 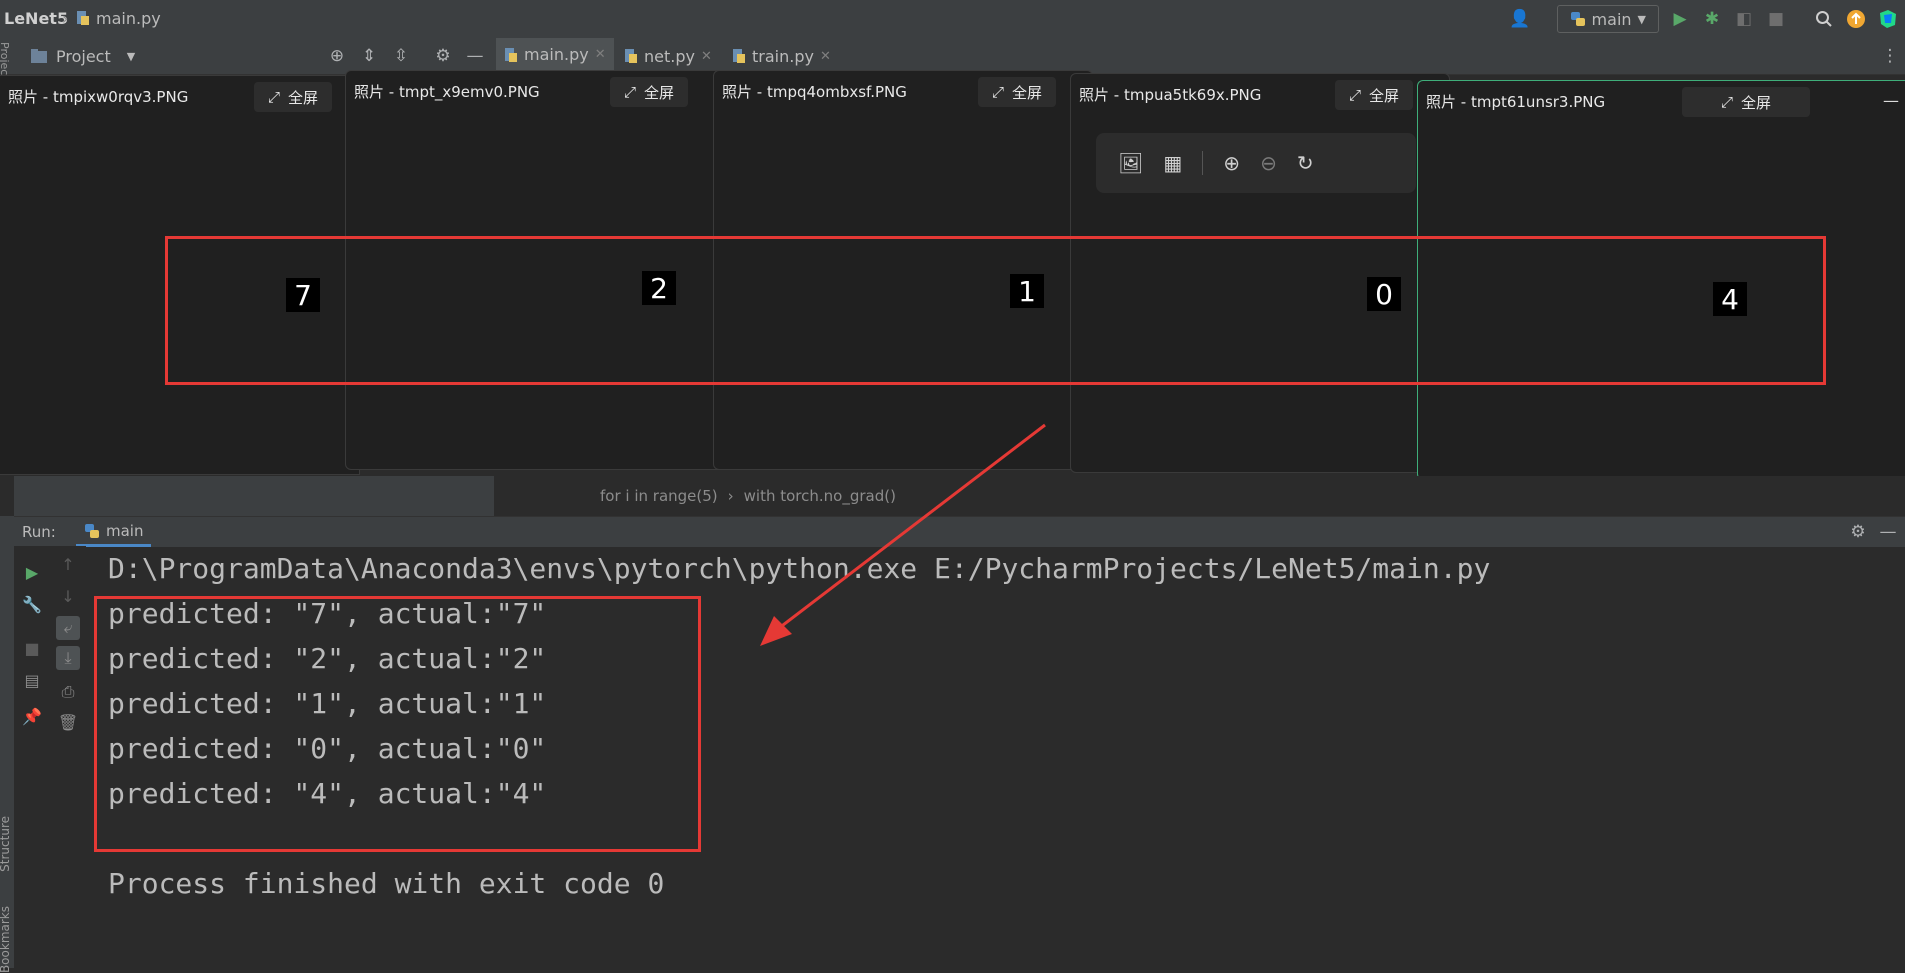 I want to click on photo-viewer-toolbar: 🖼 ▦ ⊕ ⊖ ↻, so click(x=1256, y=163).